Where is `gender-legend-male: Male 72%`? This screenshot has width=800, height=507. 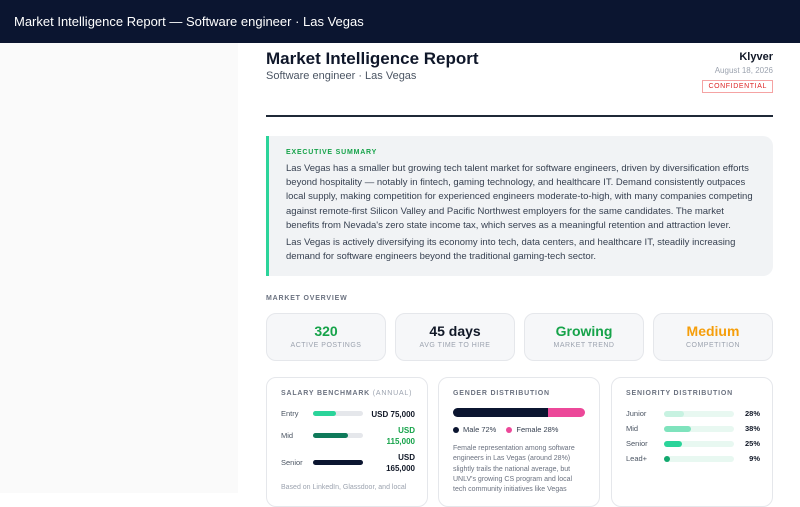 gender-legend-male: Male 72% is located at coordinates (474, 429).